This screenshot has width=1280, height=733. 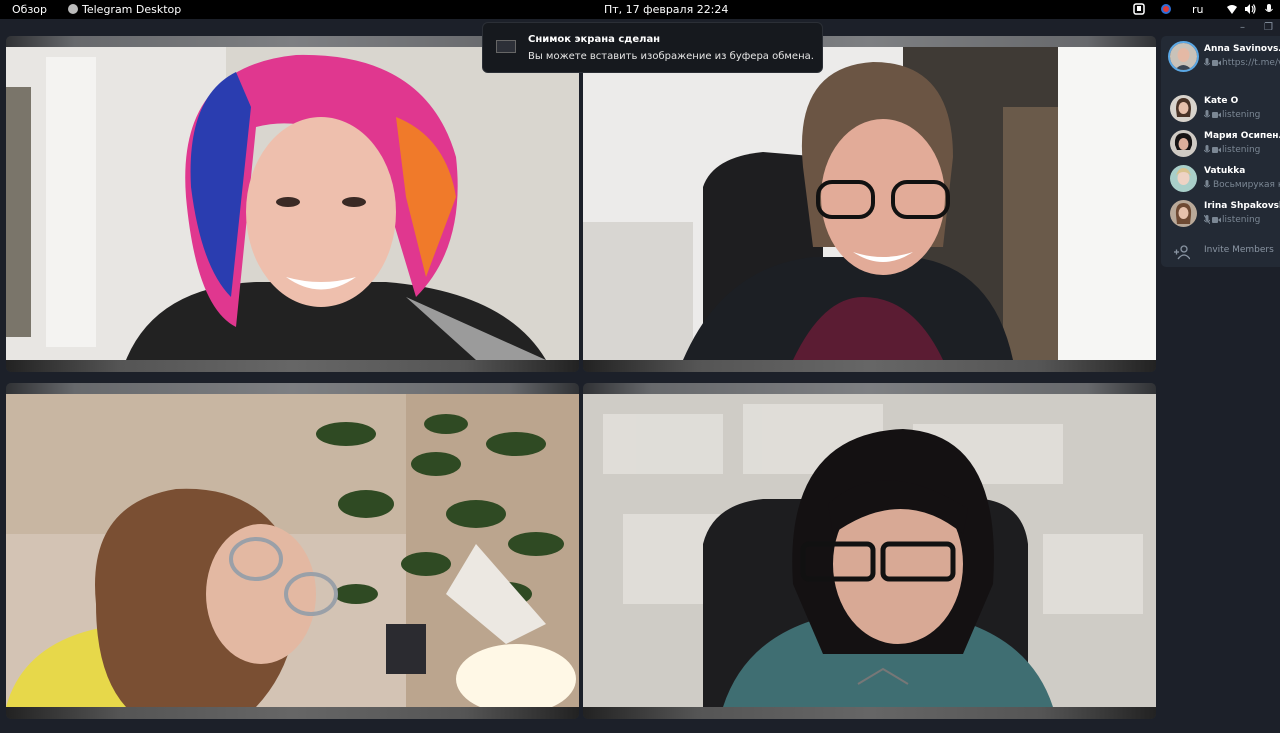 I want to click on screen-record-icon, so click(x=1166, y=9).